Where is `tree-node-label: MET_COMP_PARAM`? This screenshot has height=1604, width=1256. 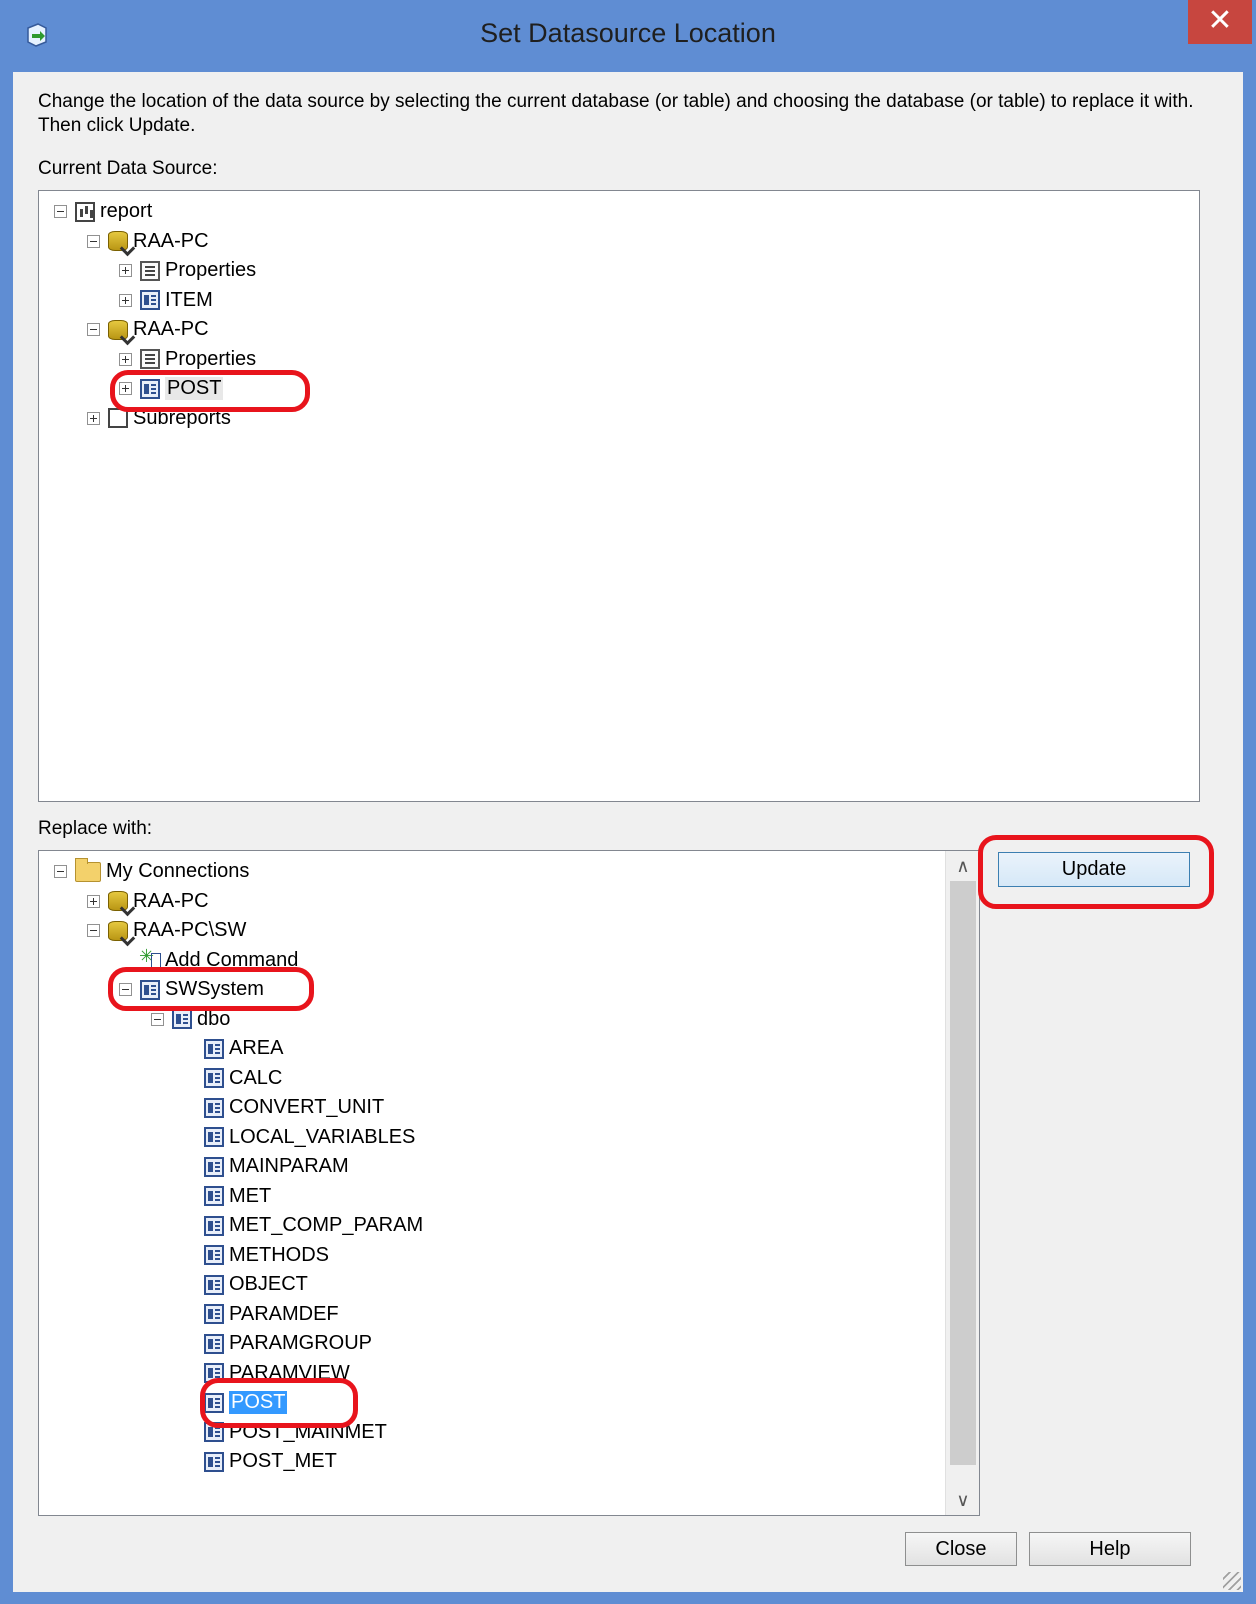
tree-node-label: MET_COMP_PARAM is located at coordinates (326, 1225).